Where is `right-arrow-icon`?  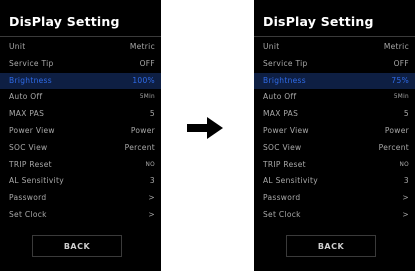
right-arrow-icon is located at coordinates (205, 128).